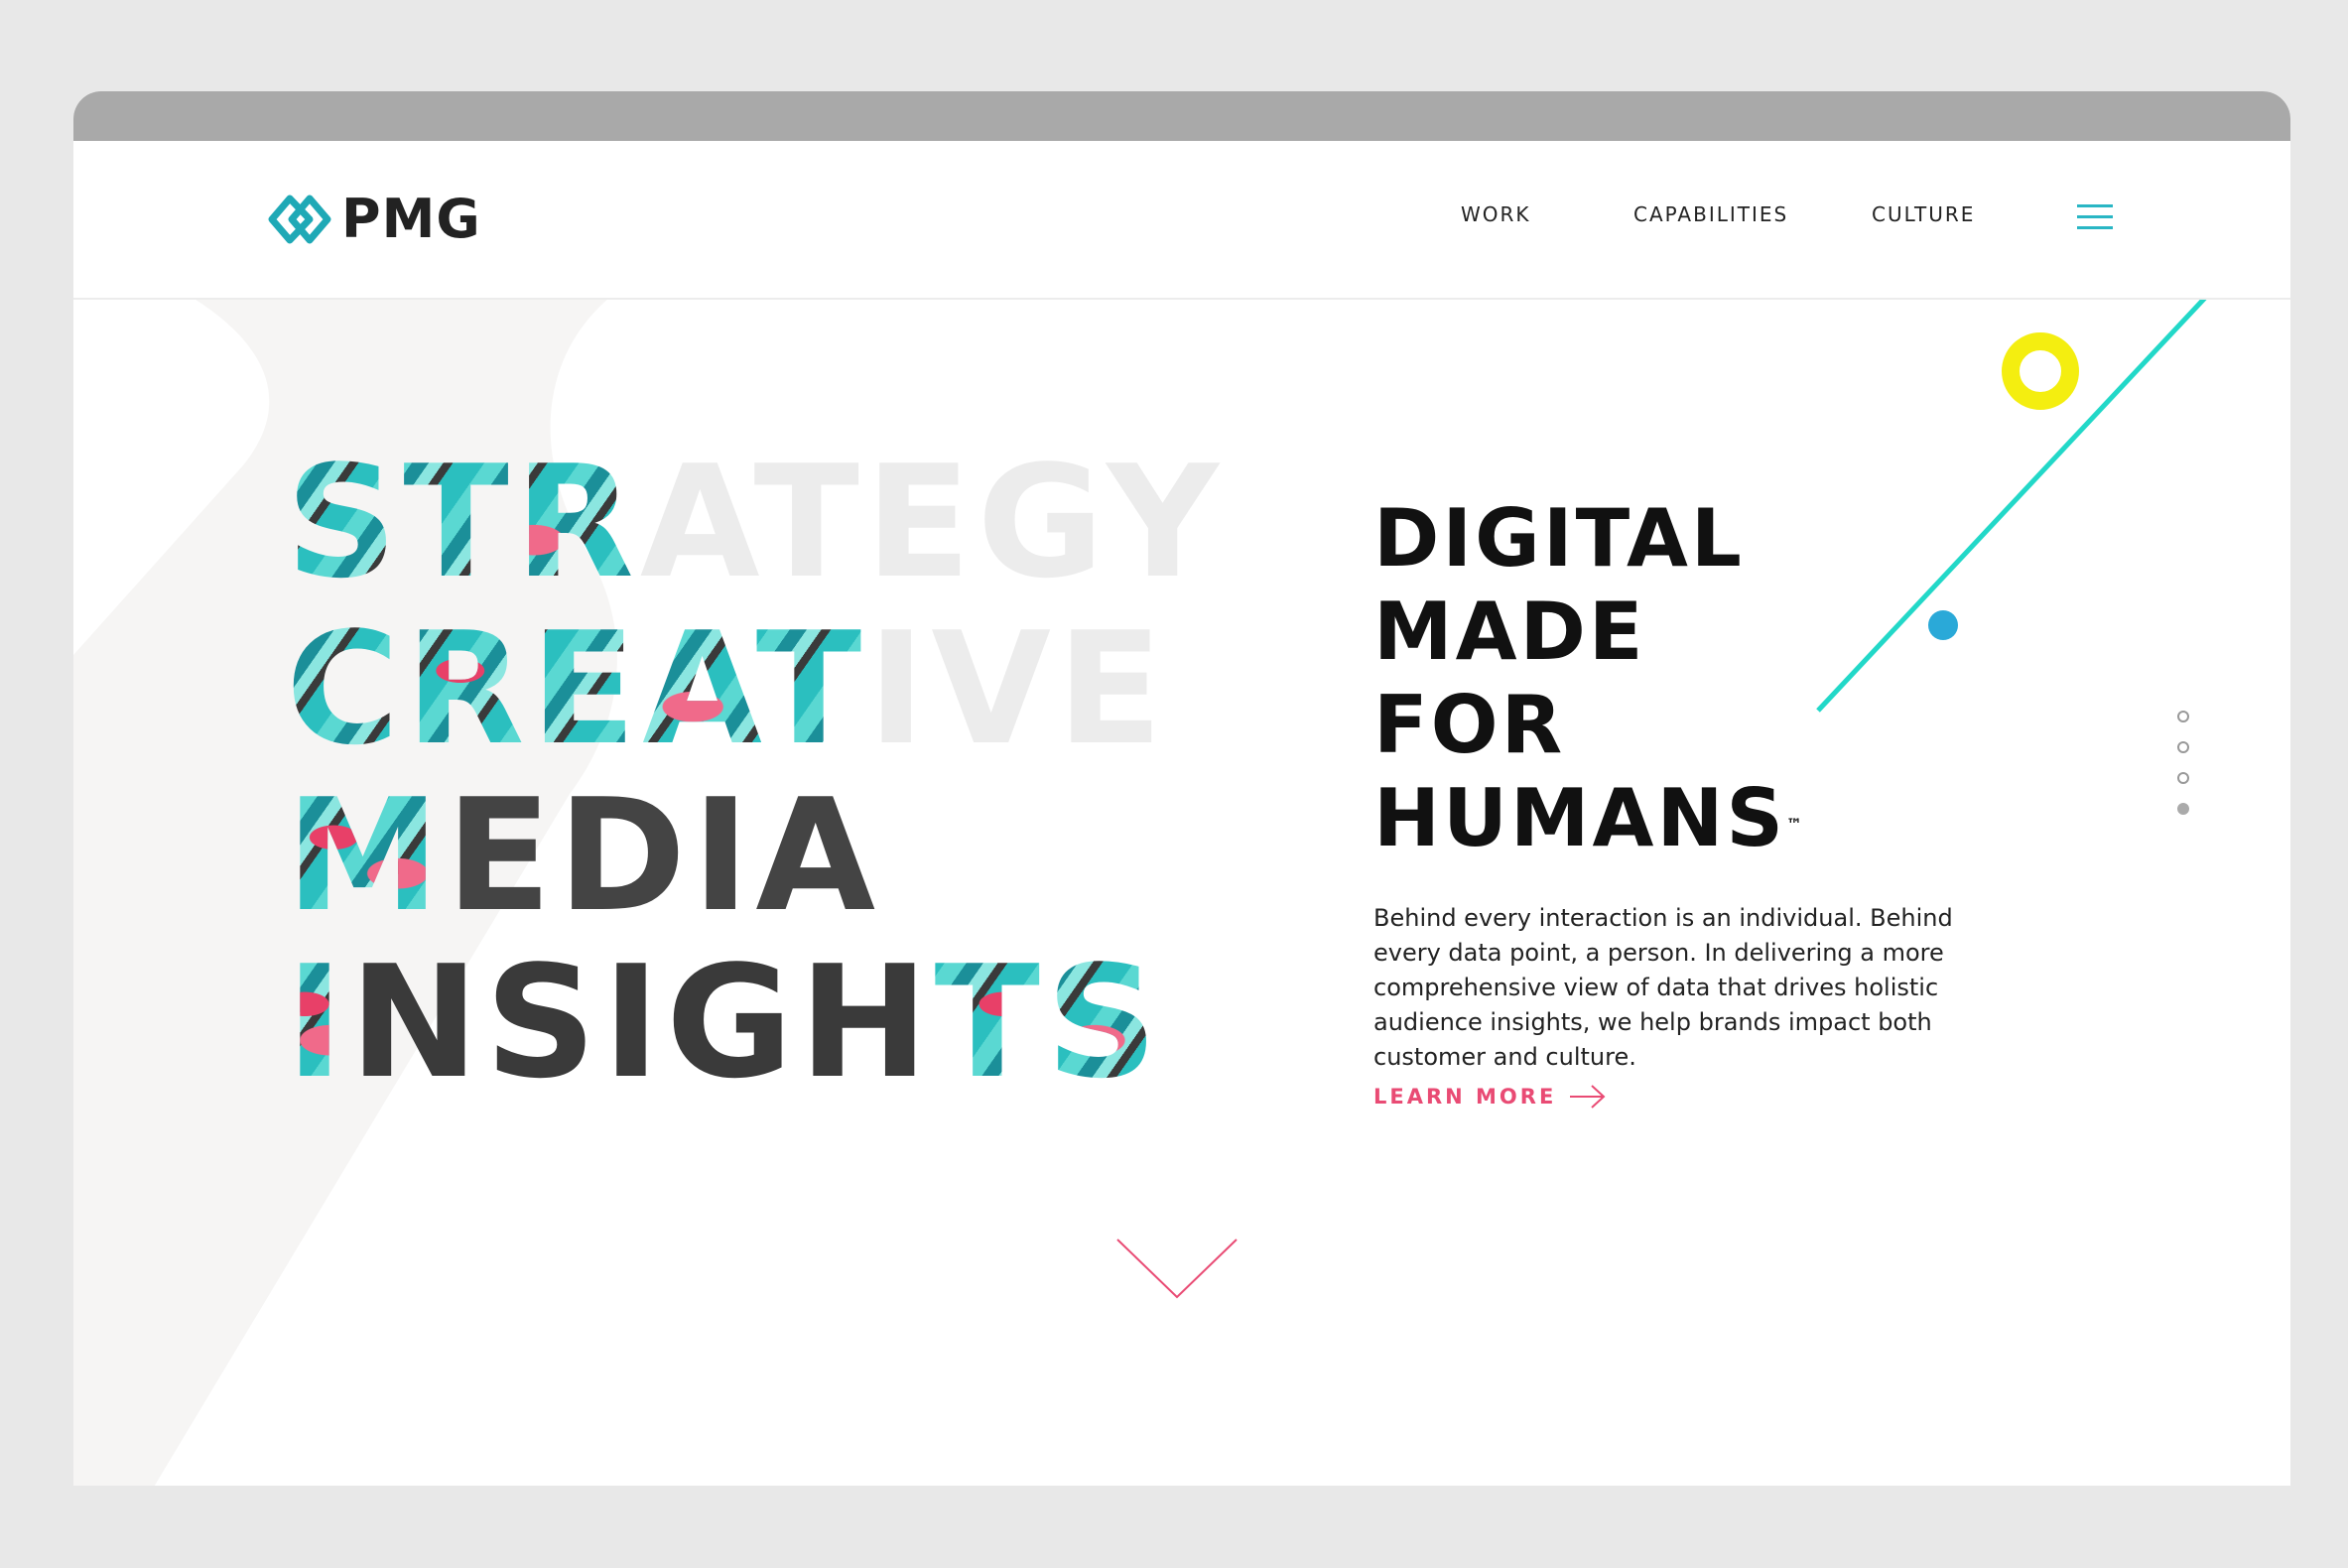 The image size is (2348, 1568). Describe the element at coordinates (1559, 538) in the screenshot. I see `headline-line-1: DIGITAL` at that location.